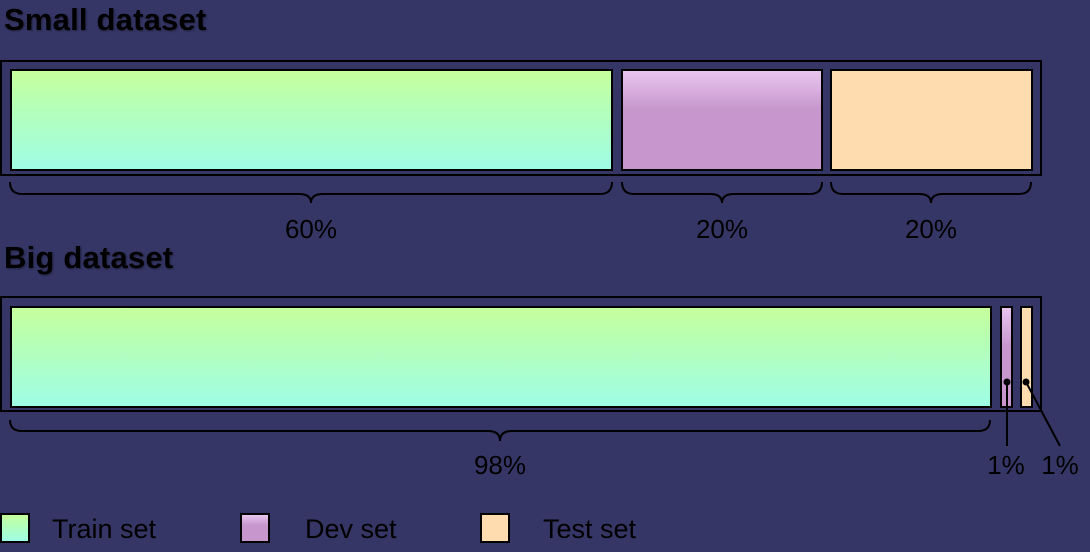 The width and height of the screenshot is (1090, 552). Describe the element at coordinates (311, 192) in the screenshot. I see `small-train-brace` at that location.